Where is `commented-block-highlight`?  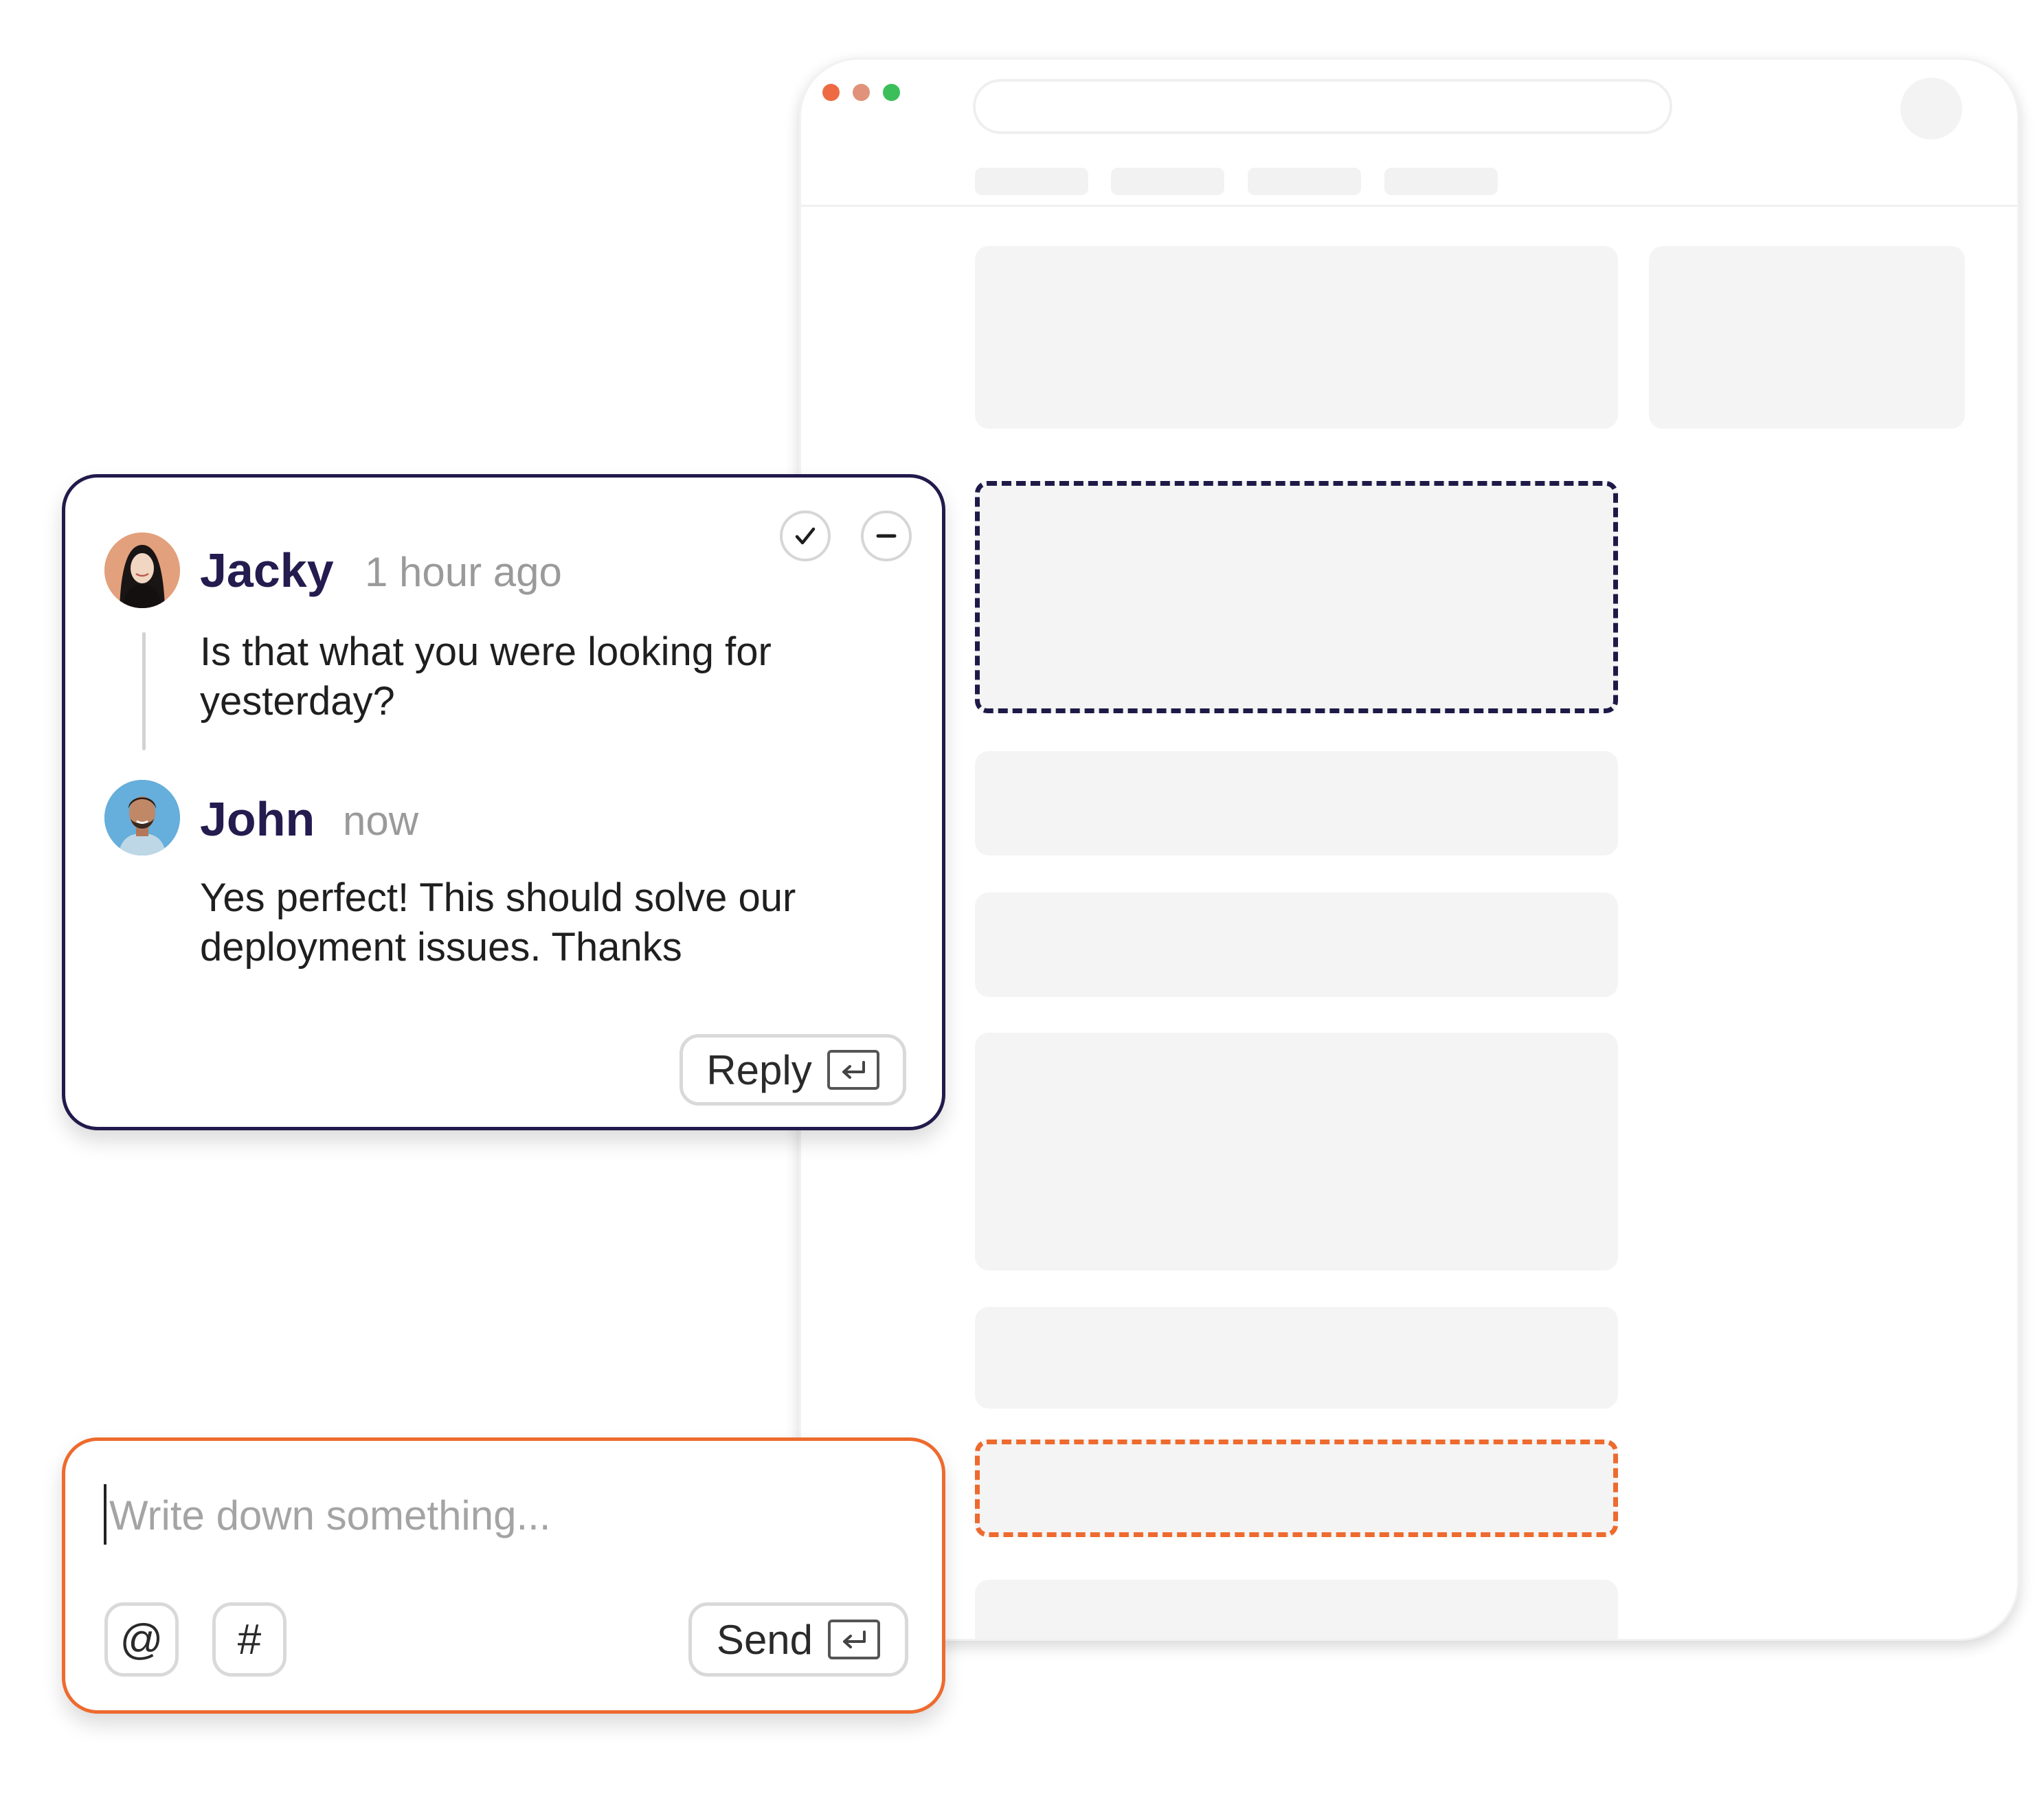
commented-block-highlight is located at coordinates (1296, 597).